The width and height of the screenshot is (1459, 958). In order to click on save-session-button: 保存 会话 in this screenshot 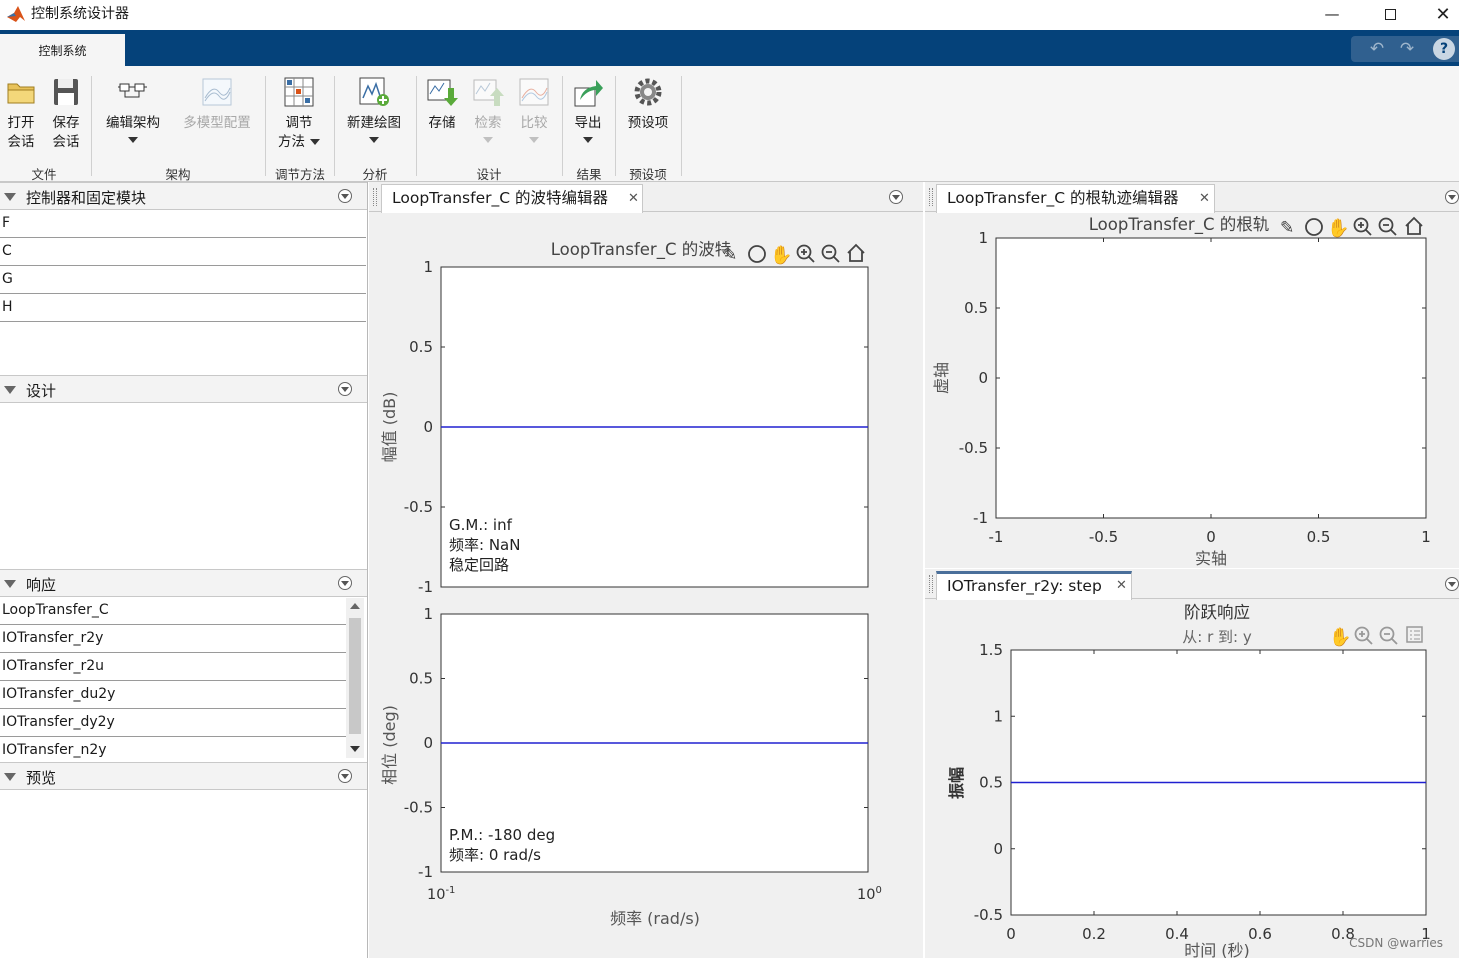, I will do `click(66, 114)`.